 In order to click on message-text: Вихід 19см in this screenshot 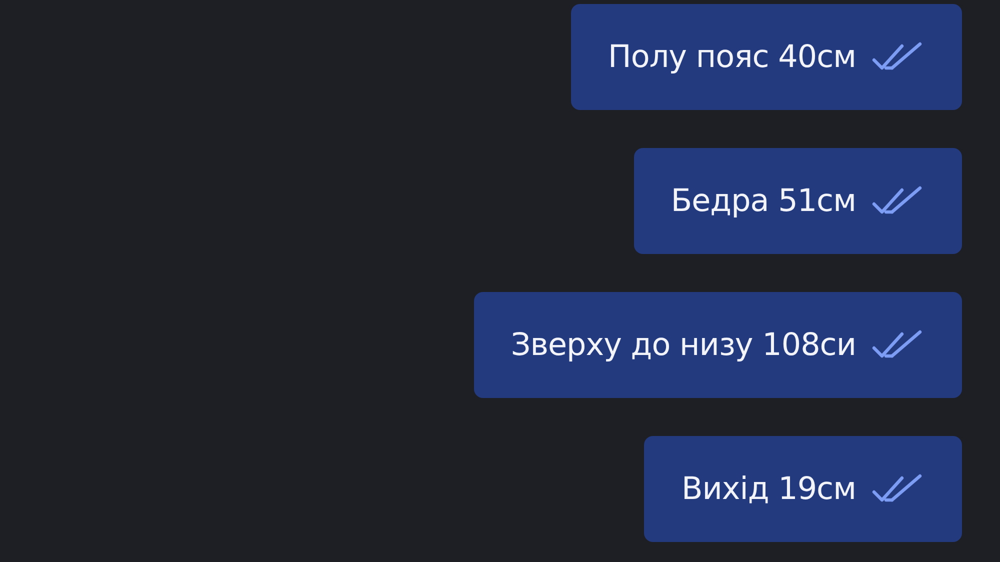, I will do `click(768, 489)`.